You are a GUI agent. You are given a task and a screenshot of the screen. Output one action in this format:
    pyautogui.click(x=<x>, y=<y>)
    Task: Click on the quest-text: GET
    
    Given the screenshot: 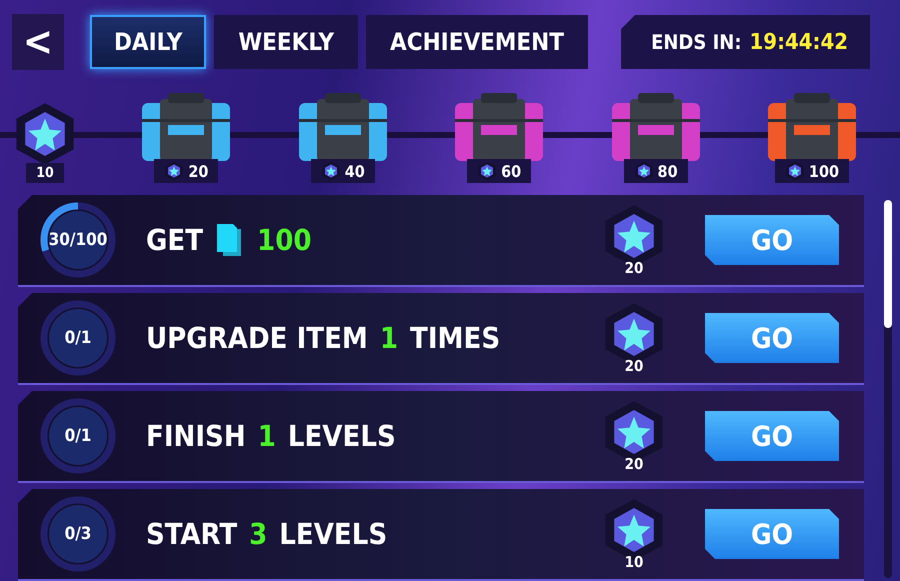 What is the action you would take?
    pyautogui.click(x=175, y=240)
    